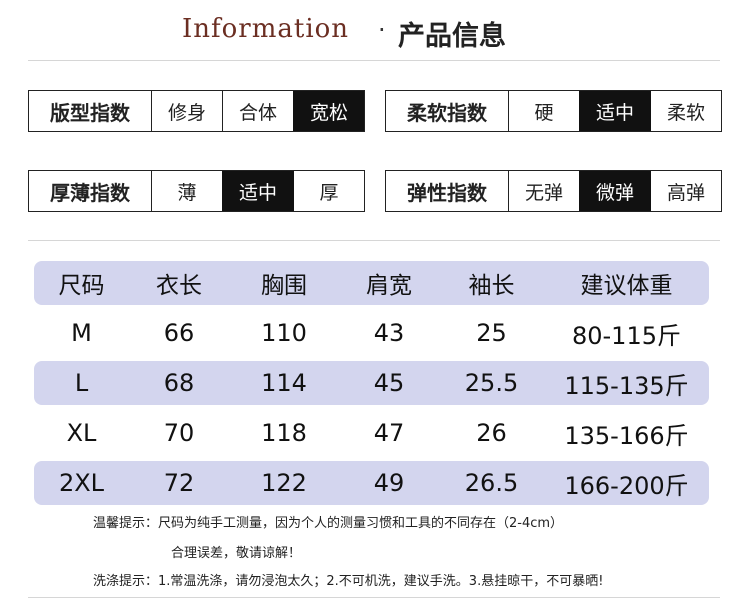 This screenshot has height=612, width=750. Describe the element at coordinates (187, 192) in the screenshot. I see `index-thickness-option-thin: 薄` at that location.